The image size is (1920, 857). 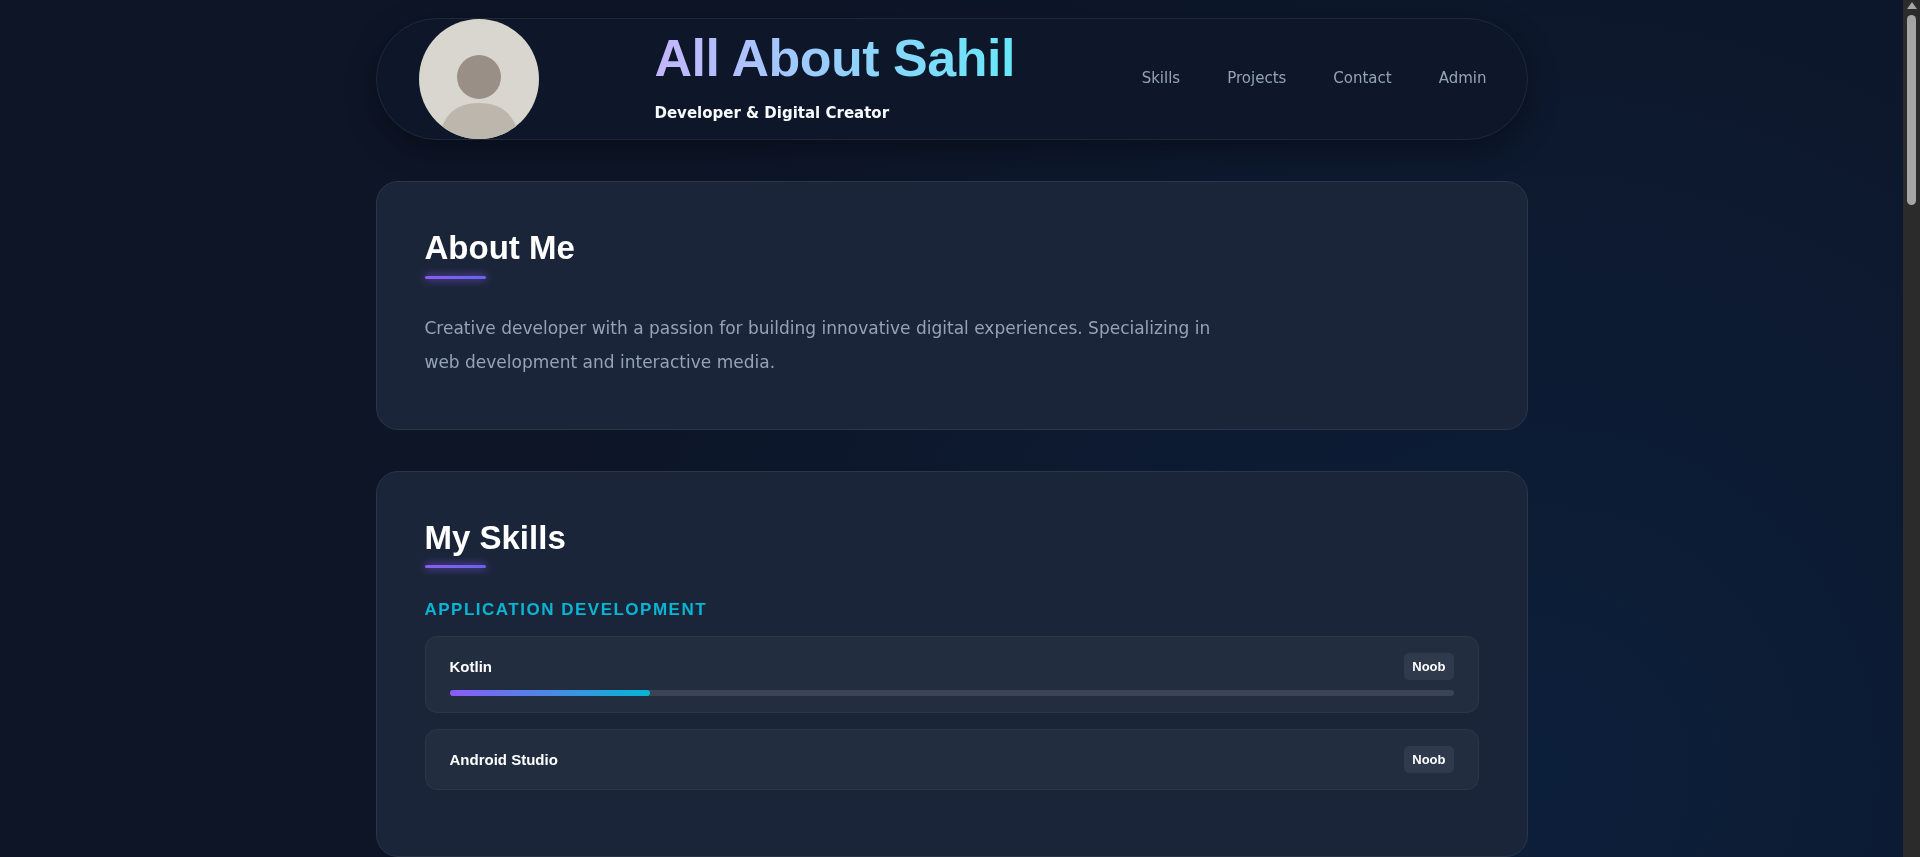 I want to click on section-heading: About Me, so click(x=500, y=248).